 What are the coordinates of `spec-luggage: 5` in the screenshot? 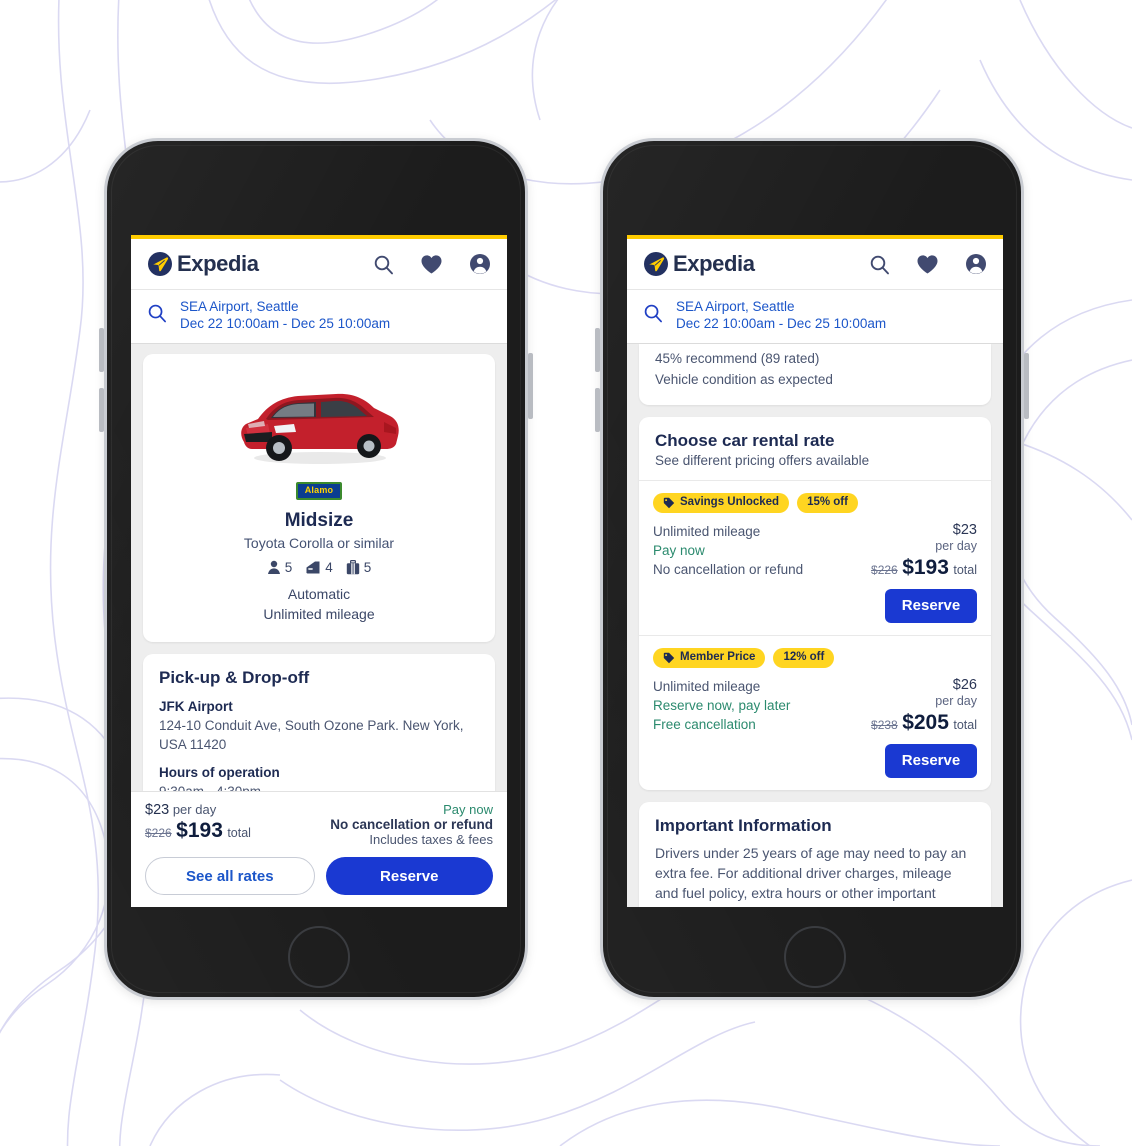 It's located at (358, 567).